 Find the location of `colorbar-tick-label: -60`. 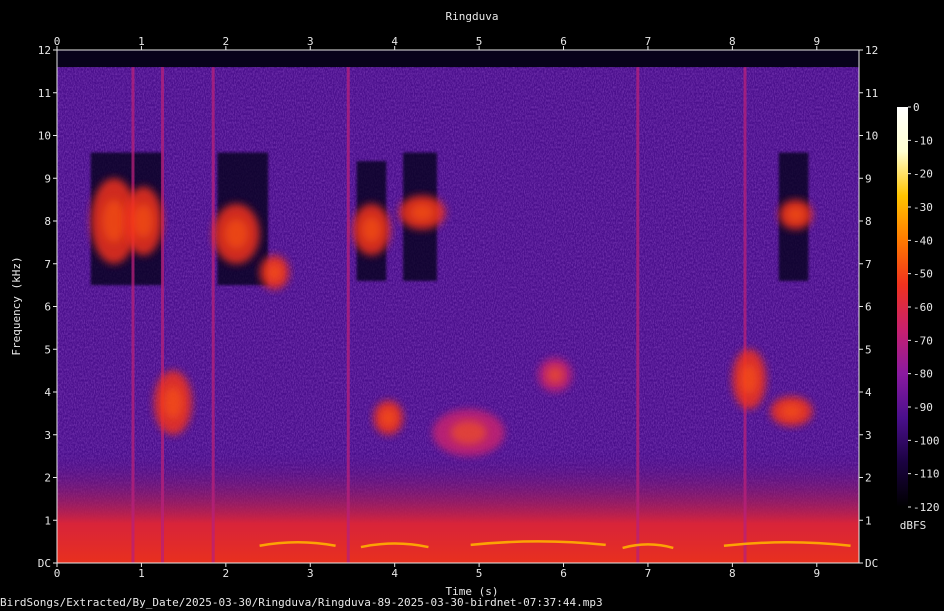

colorbar-tick-label: -60 is located at coordinates (923, 307).